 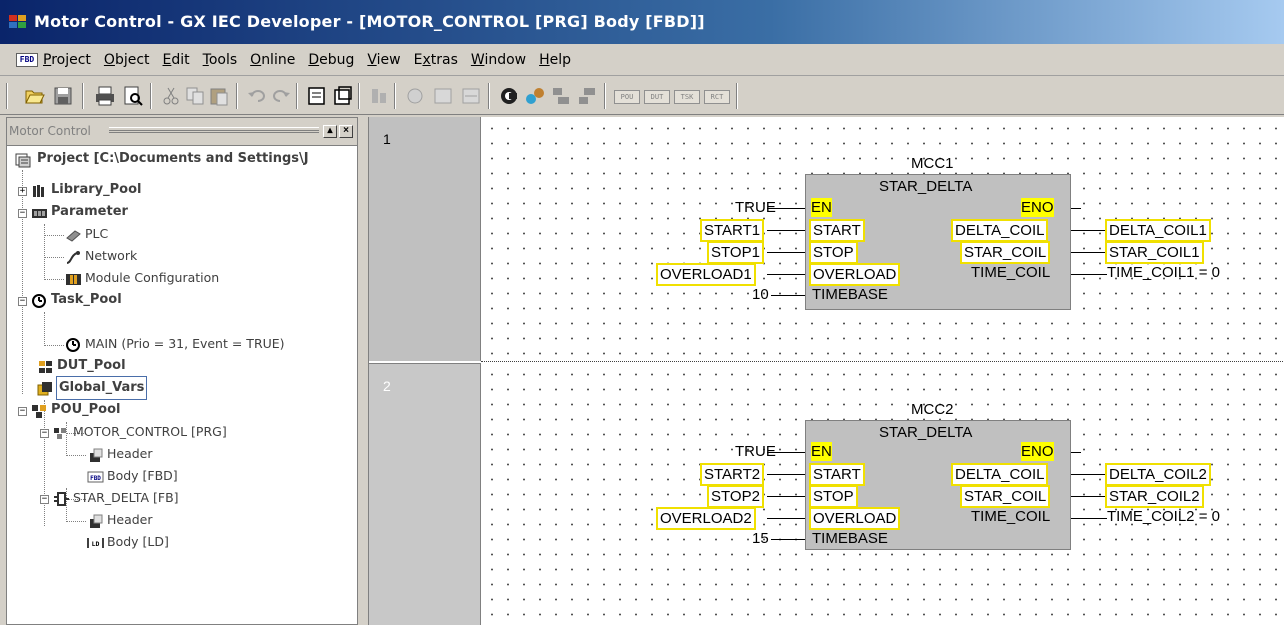 I want to click on fb-instance-name: MCC2, so click(x=932, y=409).